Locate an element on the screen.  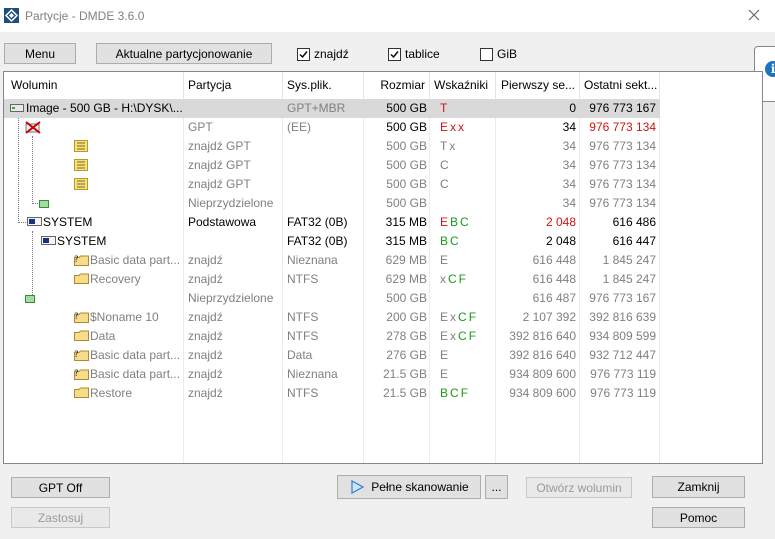
partition-type: Nieprzydzielone is located at coordinates (231, 203).